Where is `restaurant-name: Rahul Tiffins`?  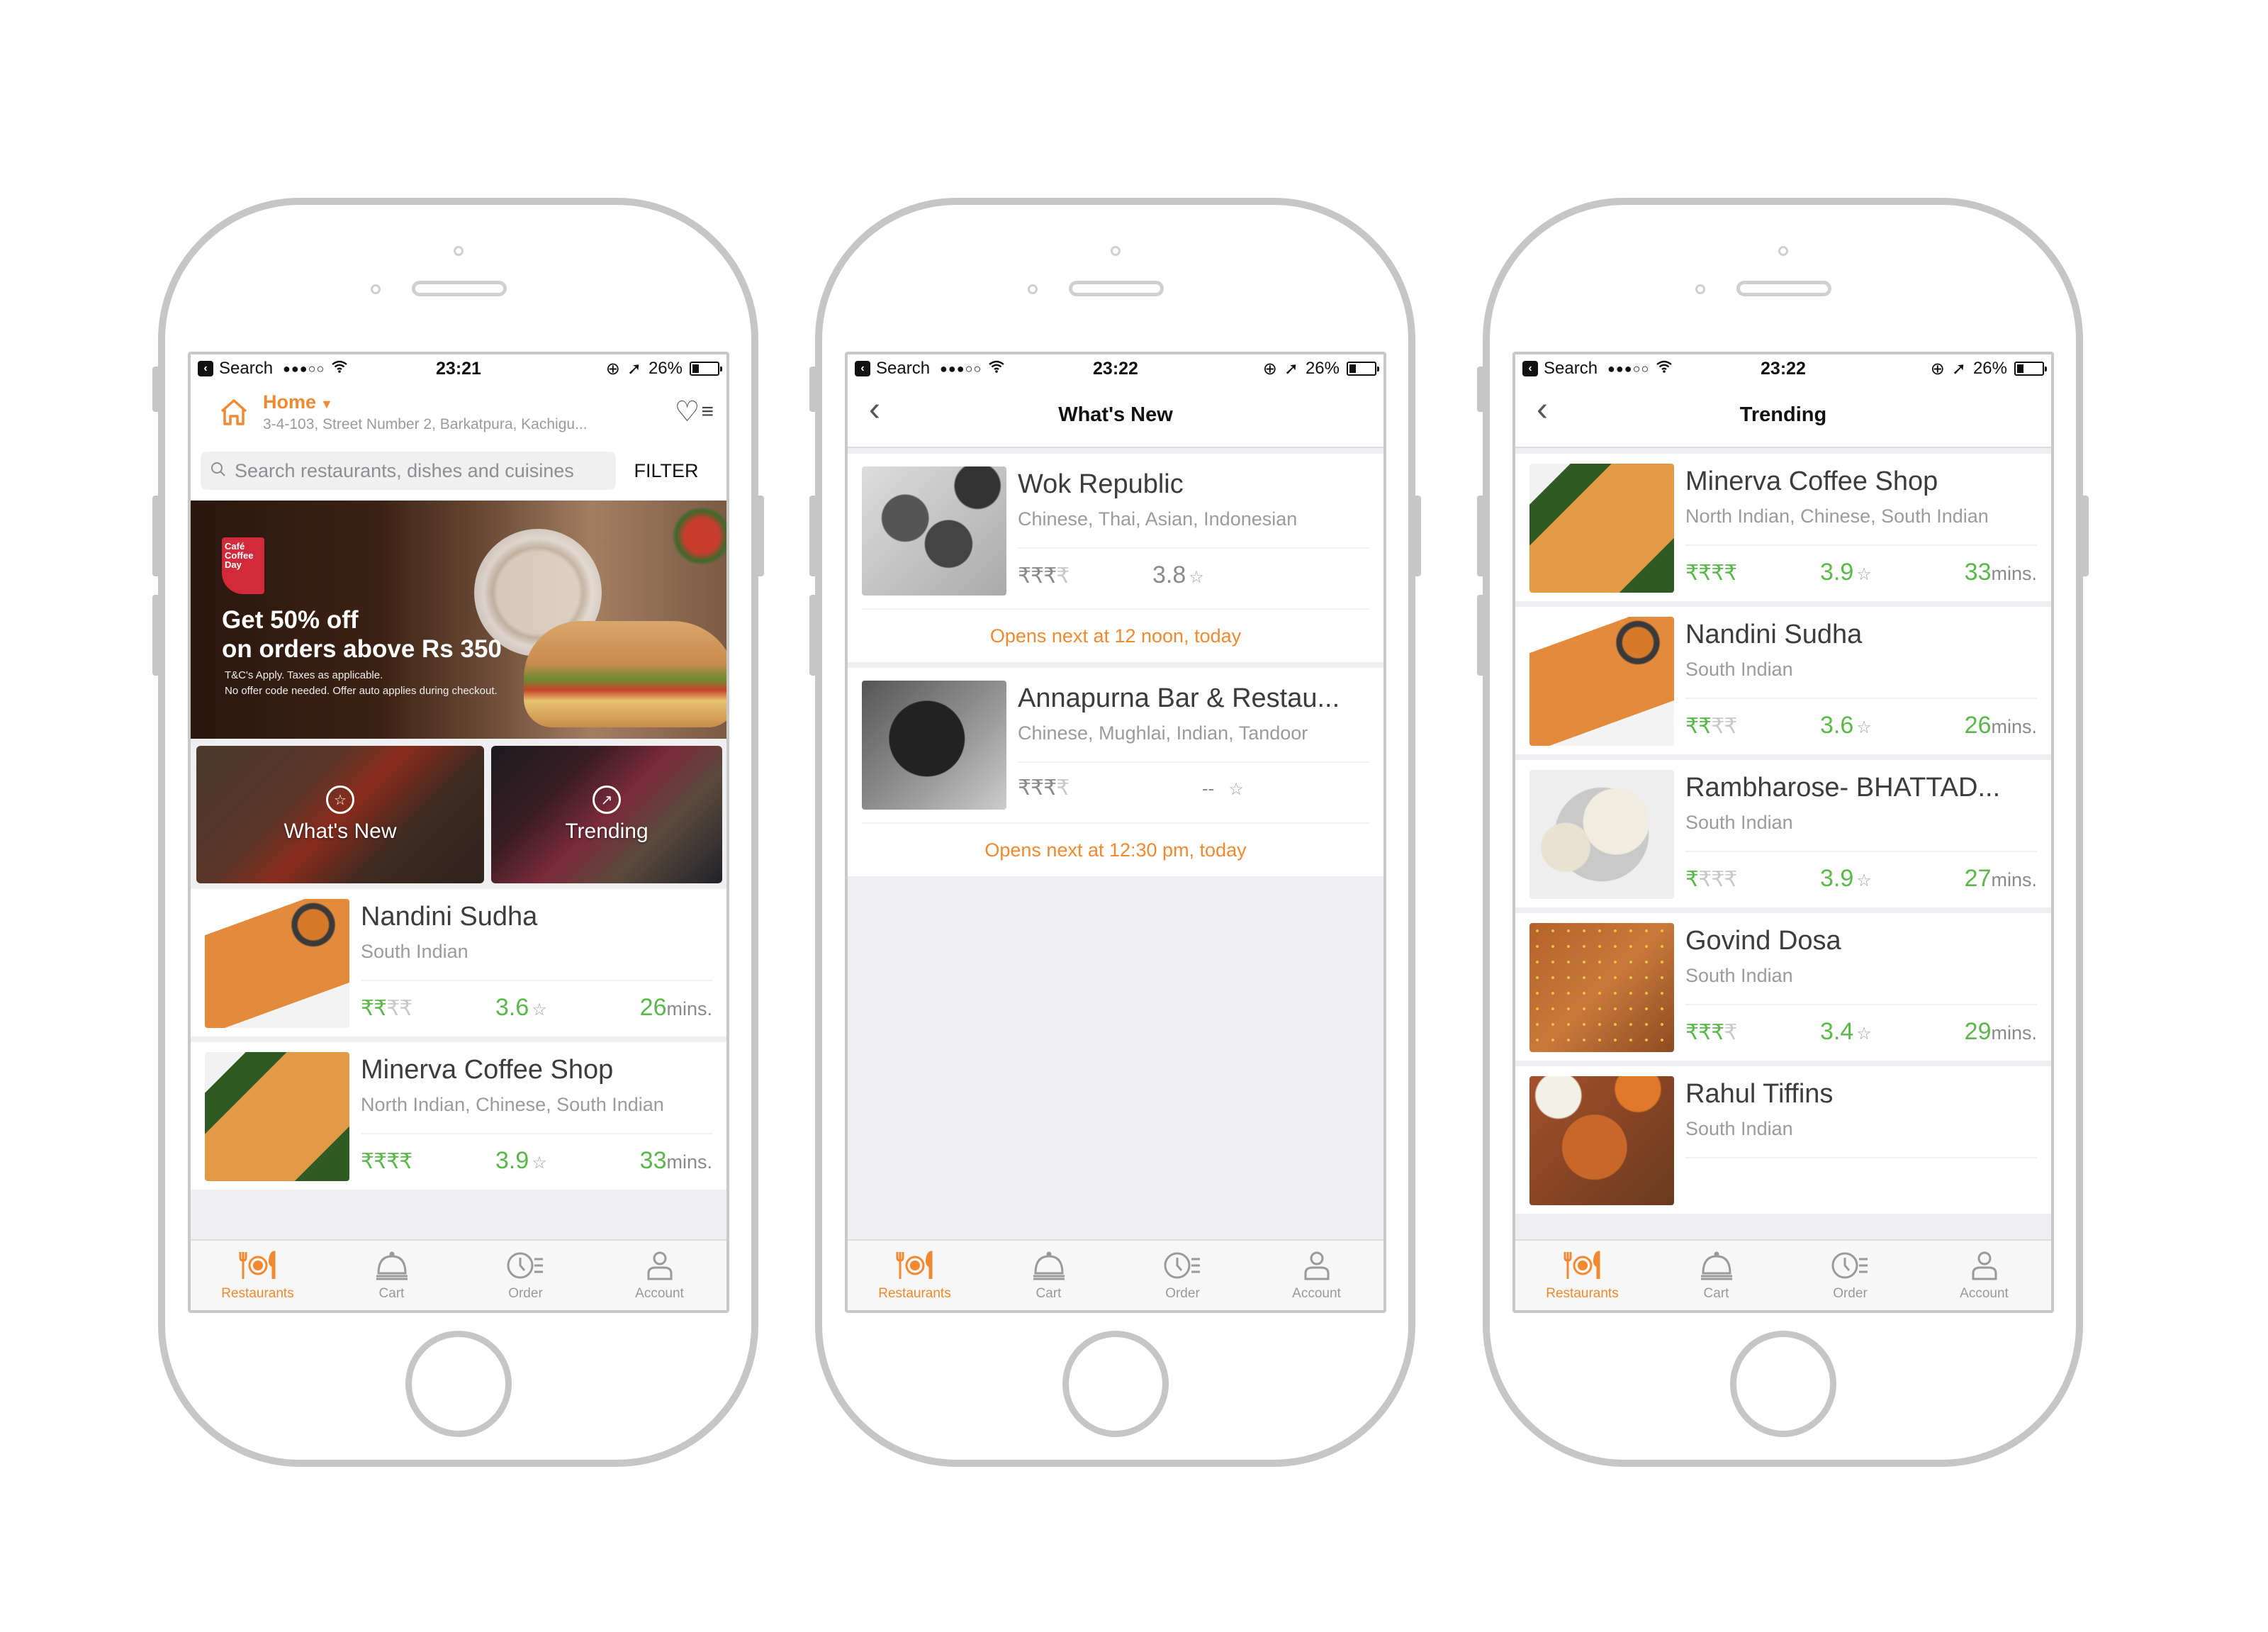 restaurant-name: Rahul Tiffins is located at coordinates (1861, 1094).